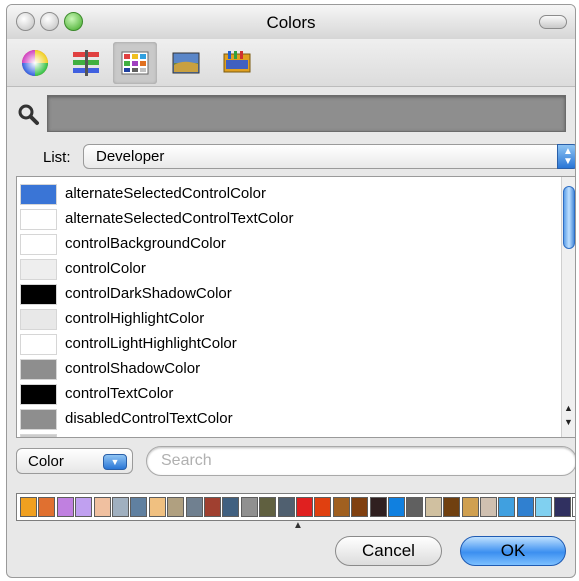 The height and width of the screenshot is (581, 579). I want to click on color-name: controlLightHighlightColor, so click(151, 343).